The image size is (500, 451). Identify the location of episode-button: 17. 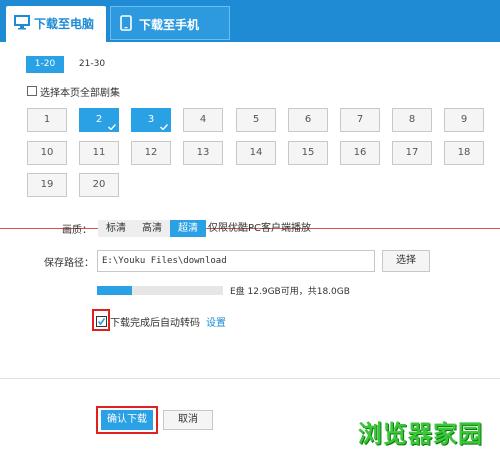
(412, 153).